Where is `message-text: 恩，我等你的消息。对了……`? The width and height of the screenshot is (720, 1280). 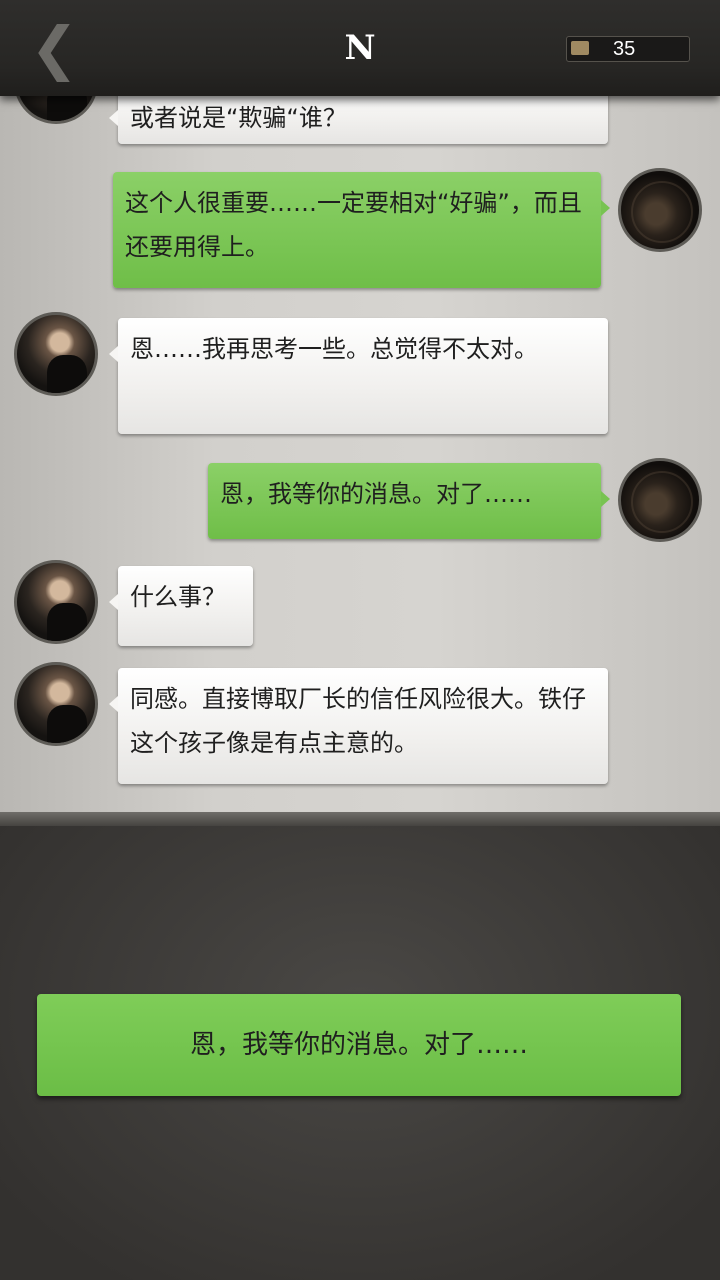 message-text: 恩，我等你的消息。对了…… is located at coordinates (376, 494).